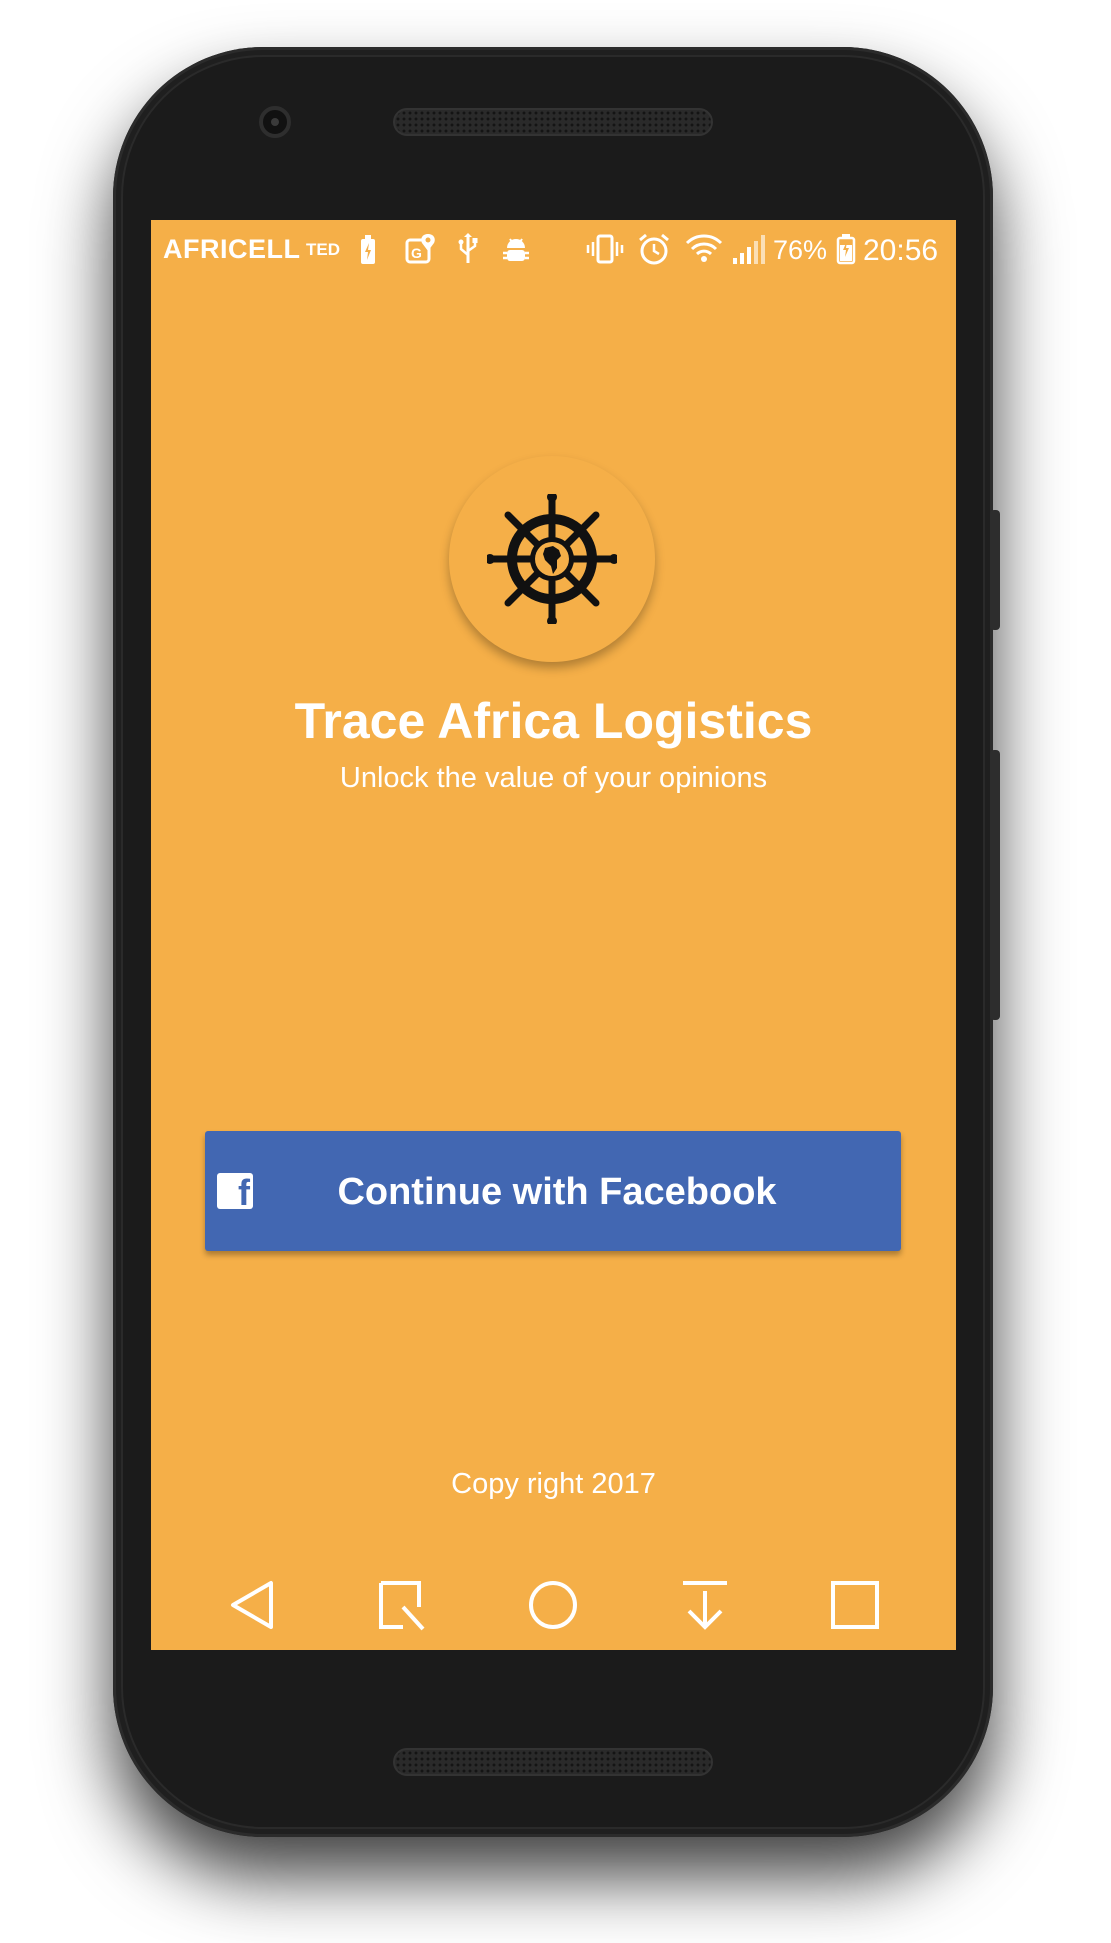 This screenshot has width=1111, height=1943. What do you see at coordinates (995, 570) in the screenshot?
I see `power-button` at bounding box center [995, 570].